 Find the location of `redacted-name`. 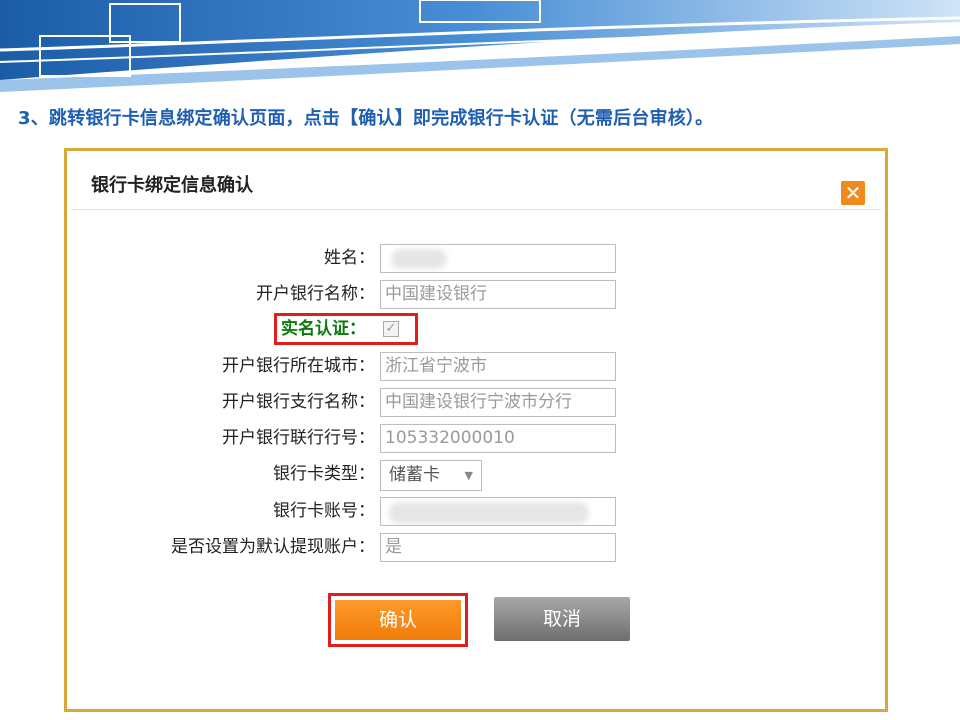

redacted-name is located at coordinates (419, 259).